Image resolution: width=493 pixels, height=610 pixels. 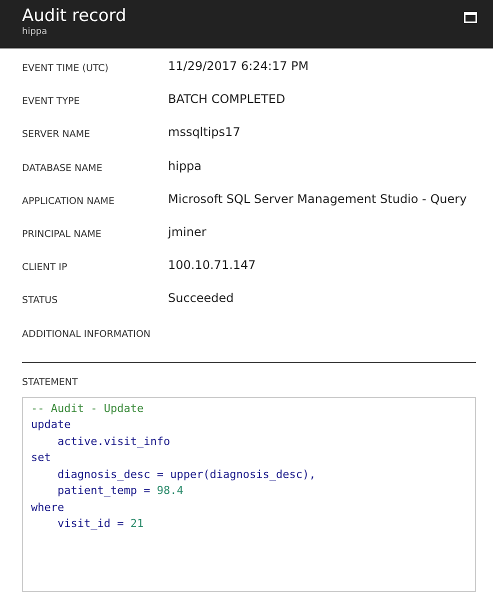 What do you see at coordinates (63, 168) in the screenshot?
I see `field-label: DATABASE NAME` at bounding box center [63, 168].